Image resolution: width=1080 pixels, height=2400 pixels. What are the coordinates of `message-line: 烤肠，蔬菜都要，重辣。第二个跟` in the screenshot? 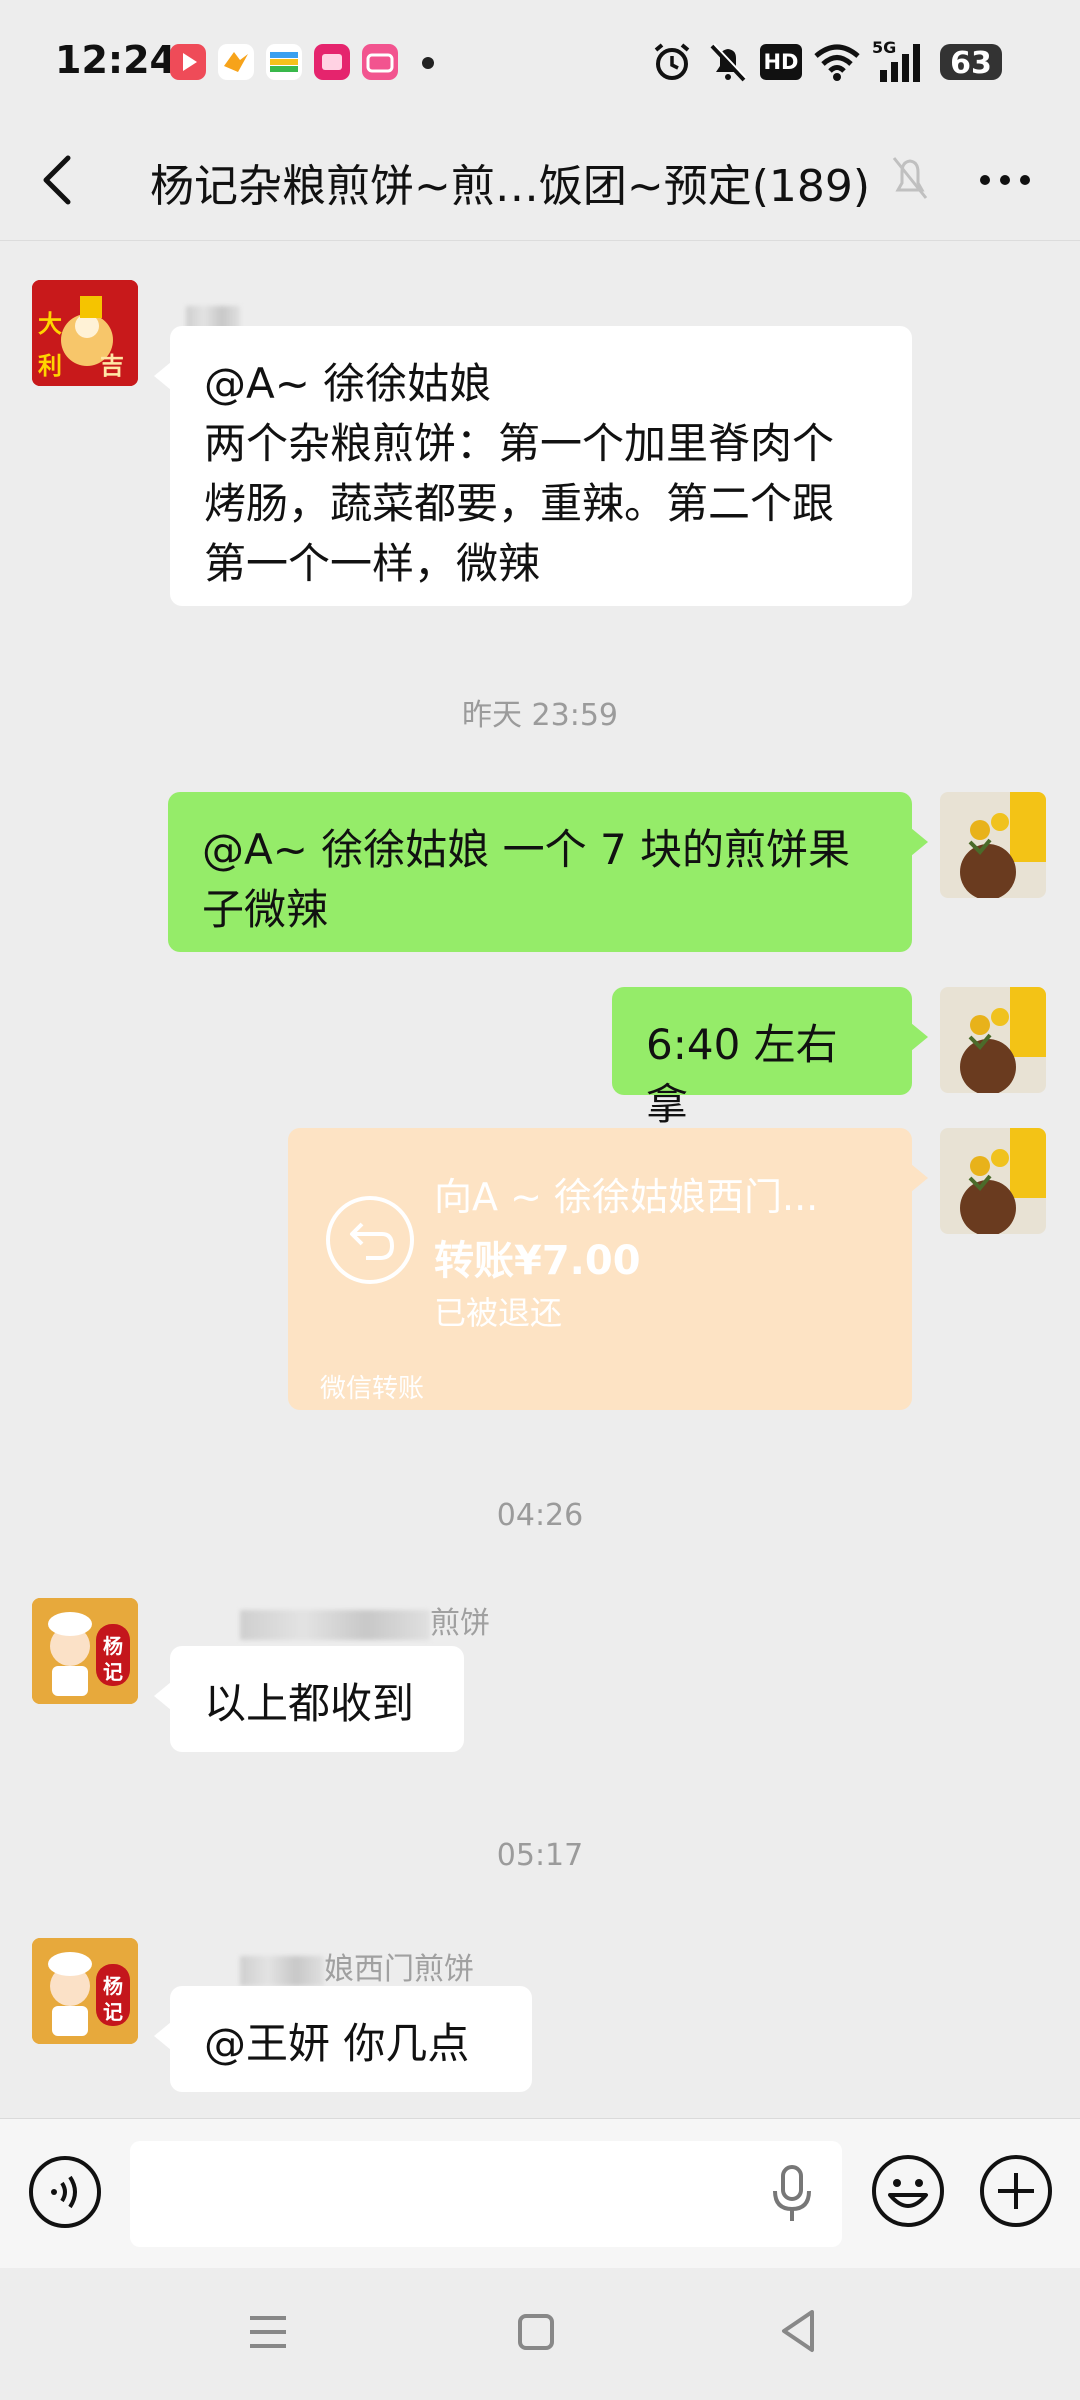 It's located at (519, 503).